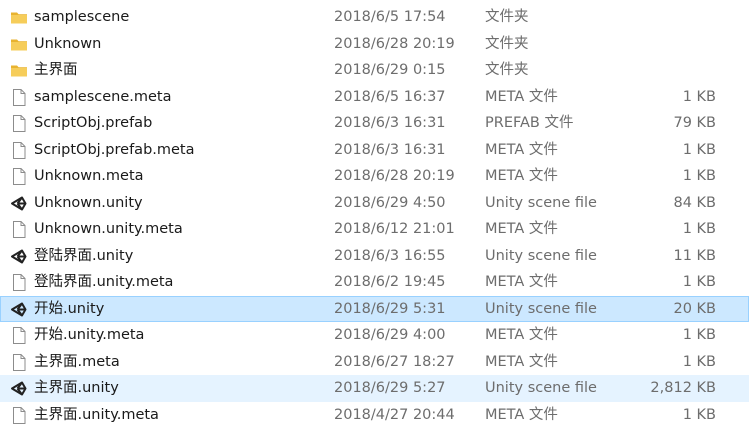  Describe the element at coordinates (529, 123) in the screenshot. I see `file-type: PREFAB 文件` at that location.